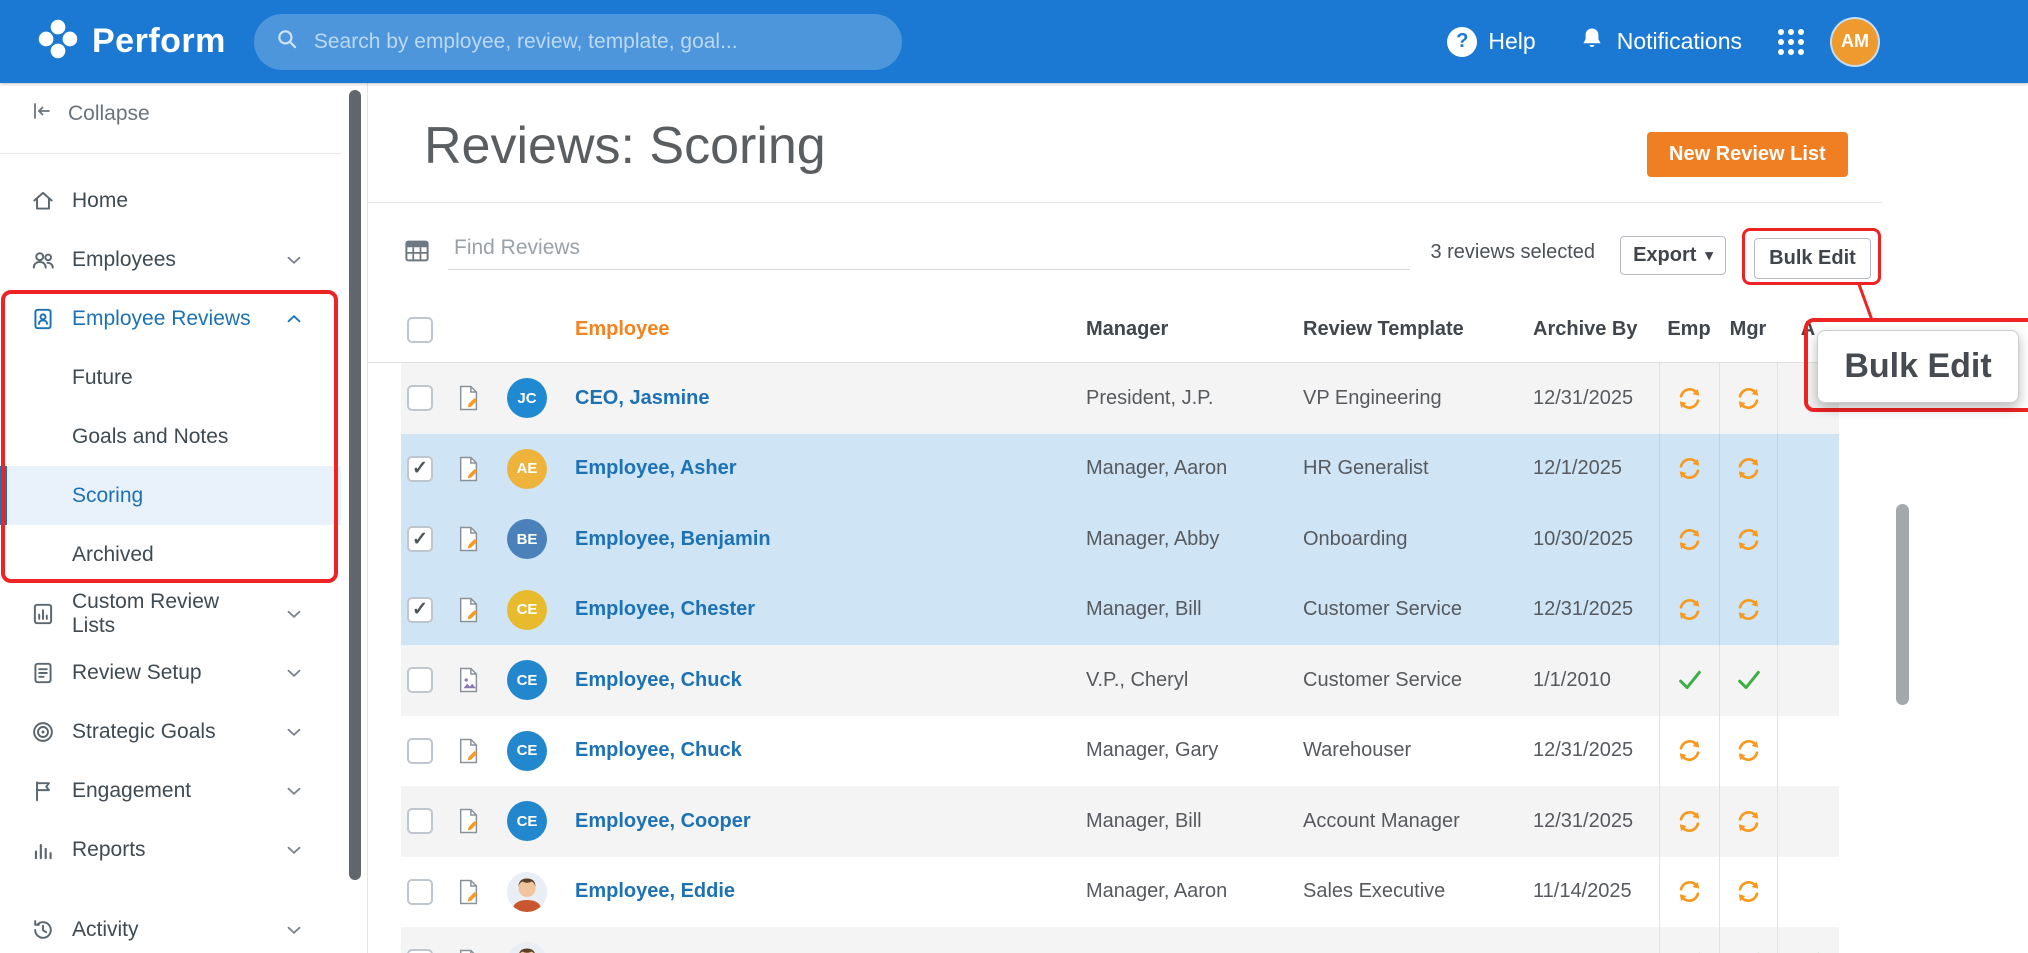 Image resolution: width=2028 pixels, height=953 pixels. What do you see at coordinates (43, 732) in the screenshot?
I see `strategic-goals-icon` at bounding box center [43, 732].